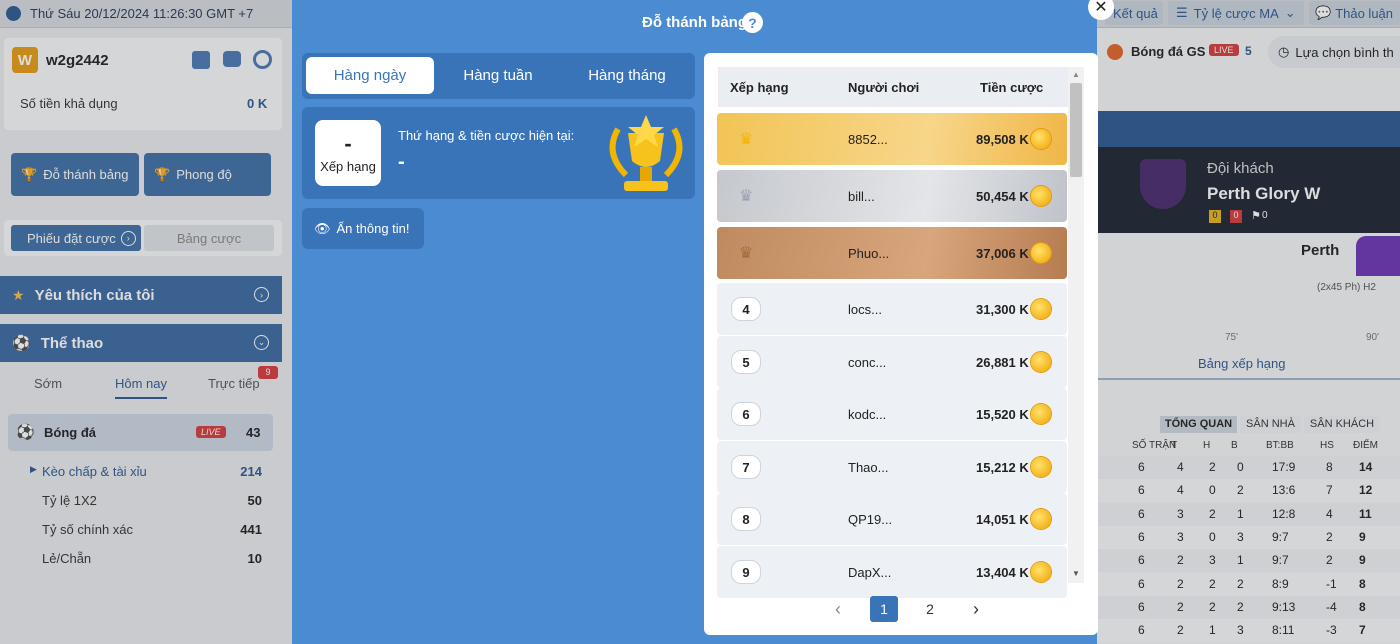  I want to click on tab-monthly: Hàng tháng, so click(627, 75).